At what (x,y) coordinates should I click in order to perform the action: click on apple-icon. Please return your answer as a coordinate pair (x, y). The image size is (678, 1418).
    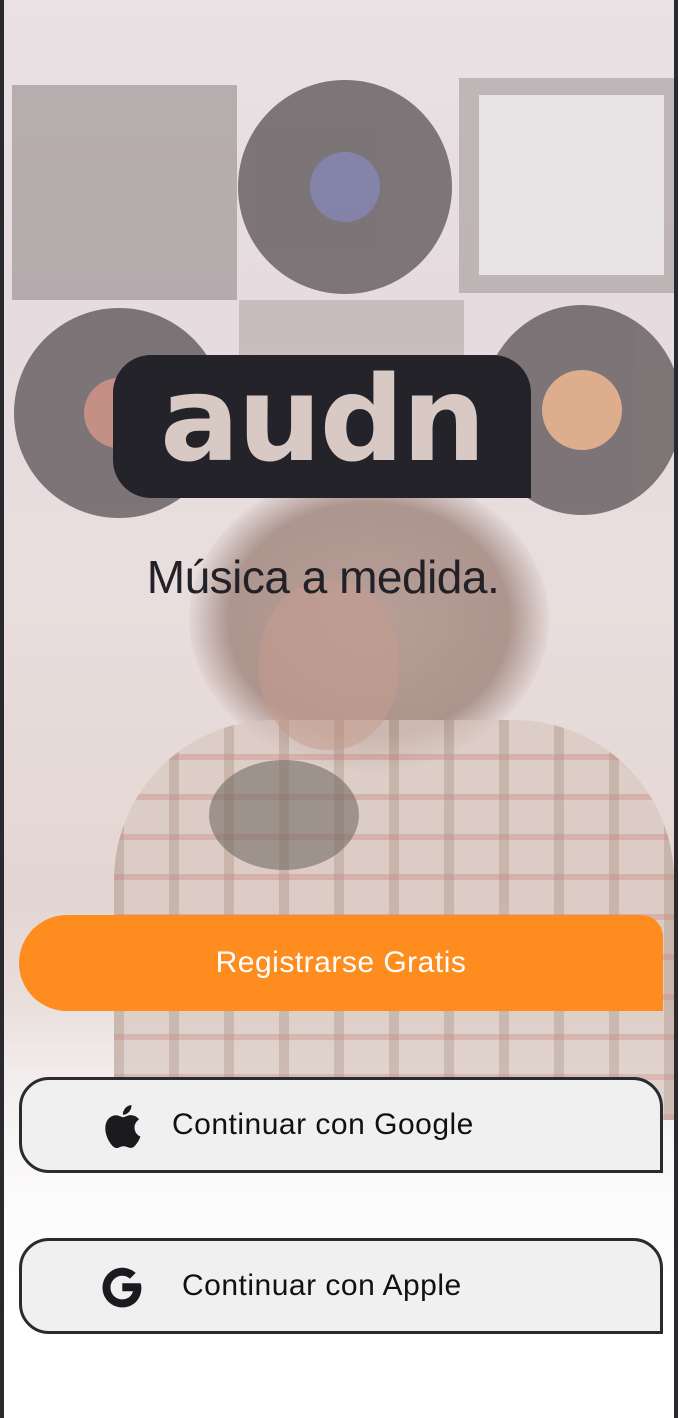
    Looking at the image, I should click on (122, 1126).